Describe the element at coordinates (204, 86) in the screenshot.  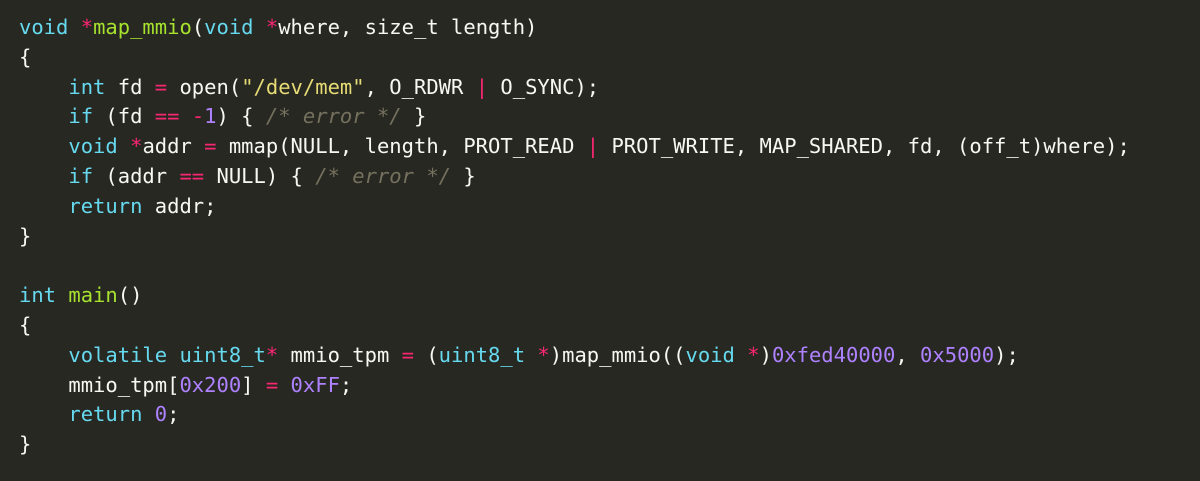
I see `code-token: open(` at that location.